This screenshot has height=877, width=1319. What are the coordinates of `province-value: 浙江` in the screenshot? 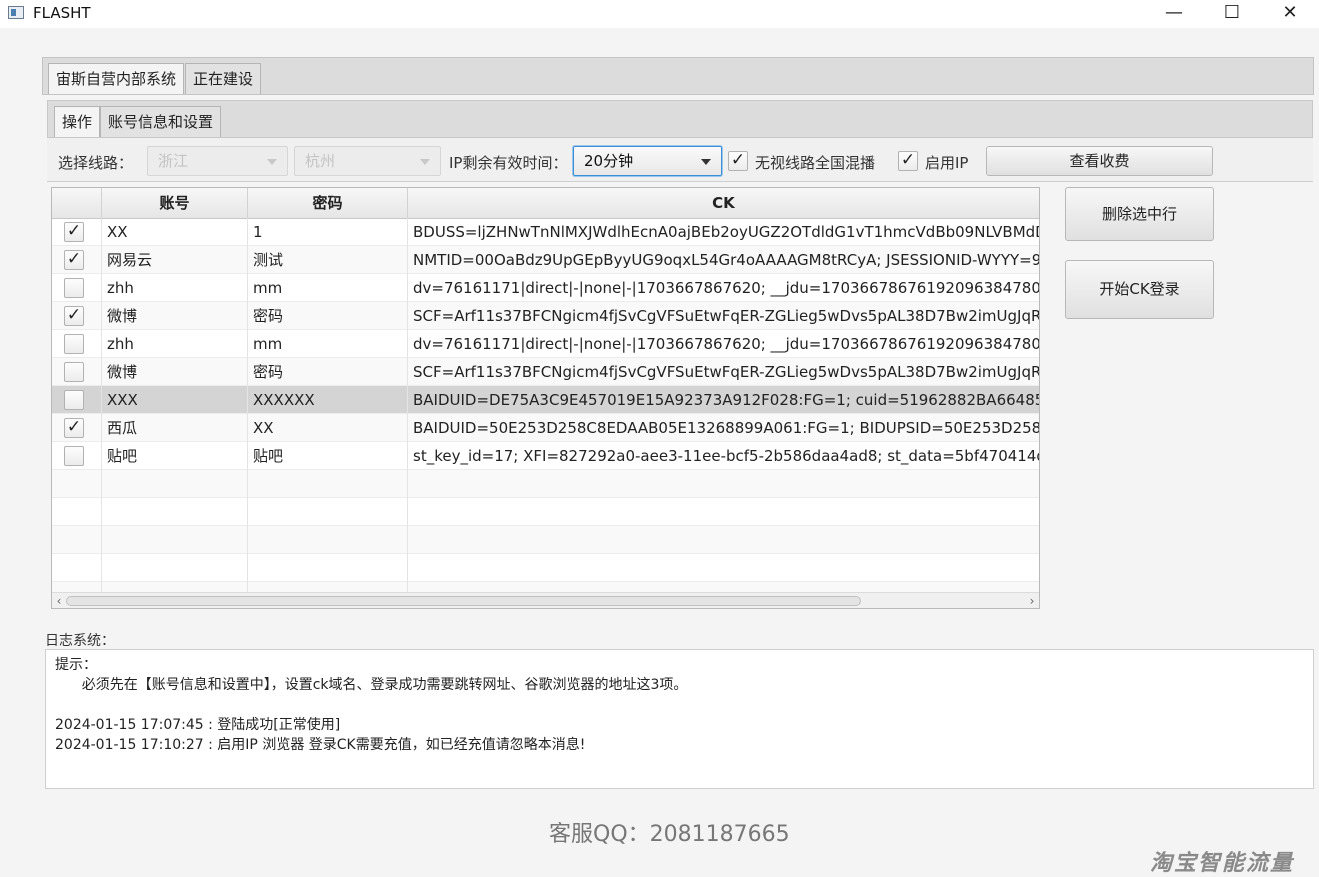 It's located at (173, 161).